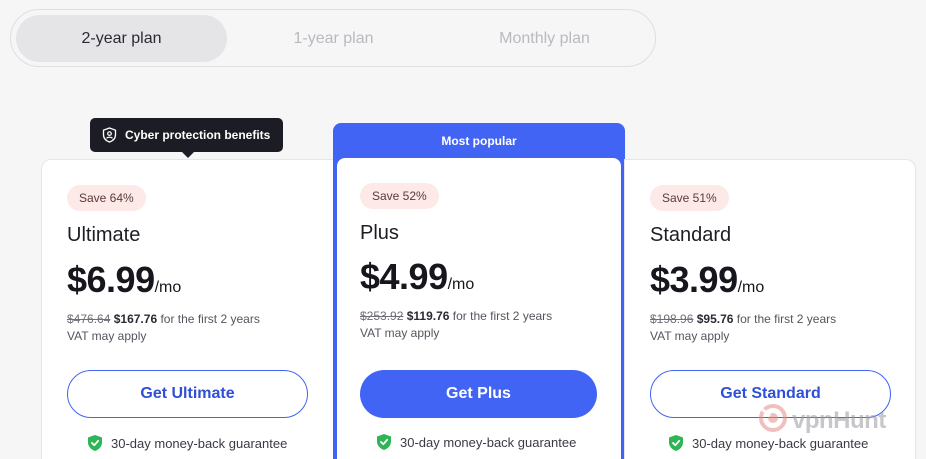 The image size is (926, 459). I want to click on save-badge: Save 64%, so click(106, 198).